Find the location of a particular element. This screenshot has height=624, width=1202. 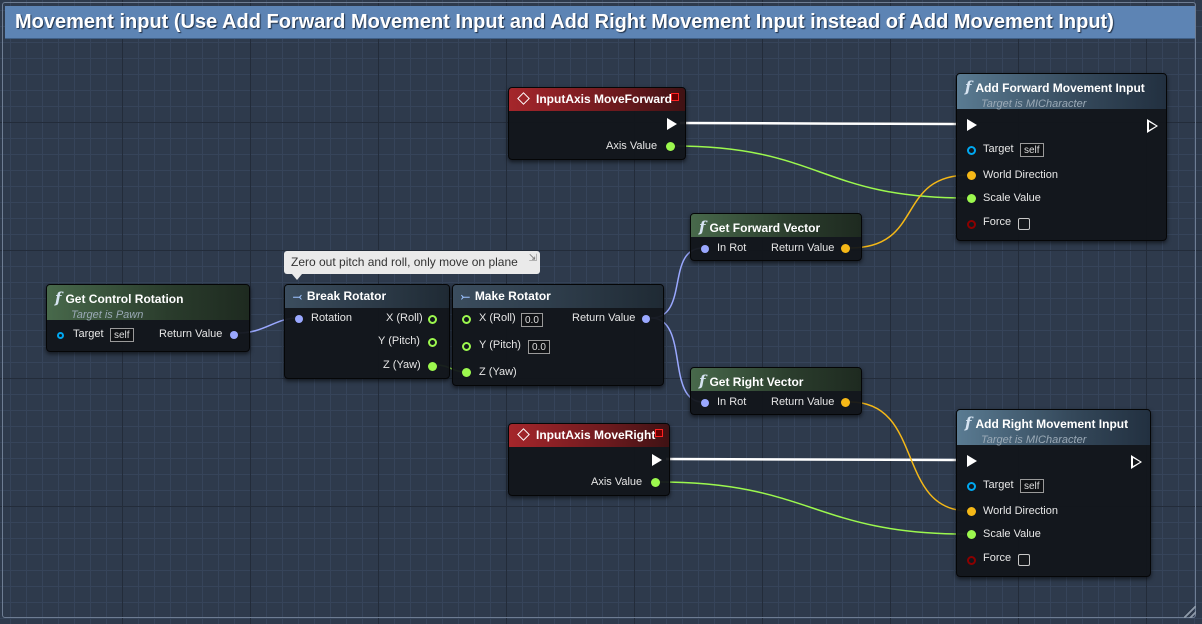

x-roll-output-pin is located at coordinates (432, 319).